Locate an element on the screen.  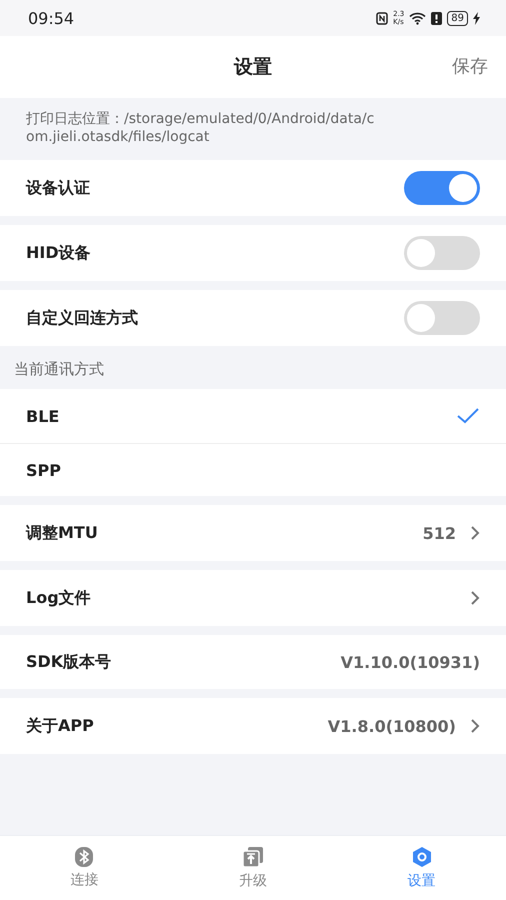
nfc-icon is located at coordinates (382, 18).